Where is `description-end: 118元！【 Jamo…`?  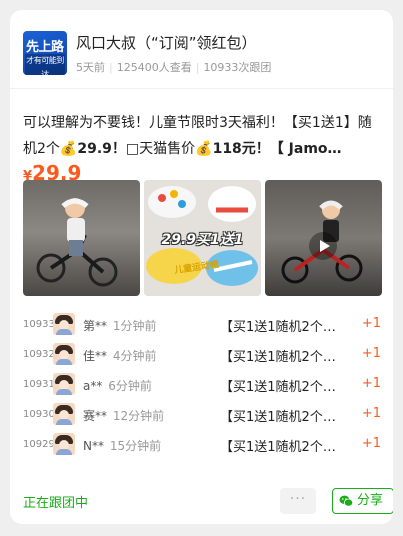
description-end: 118元！【 Jamo… is located at coordinates (277, 149).